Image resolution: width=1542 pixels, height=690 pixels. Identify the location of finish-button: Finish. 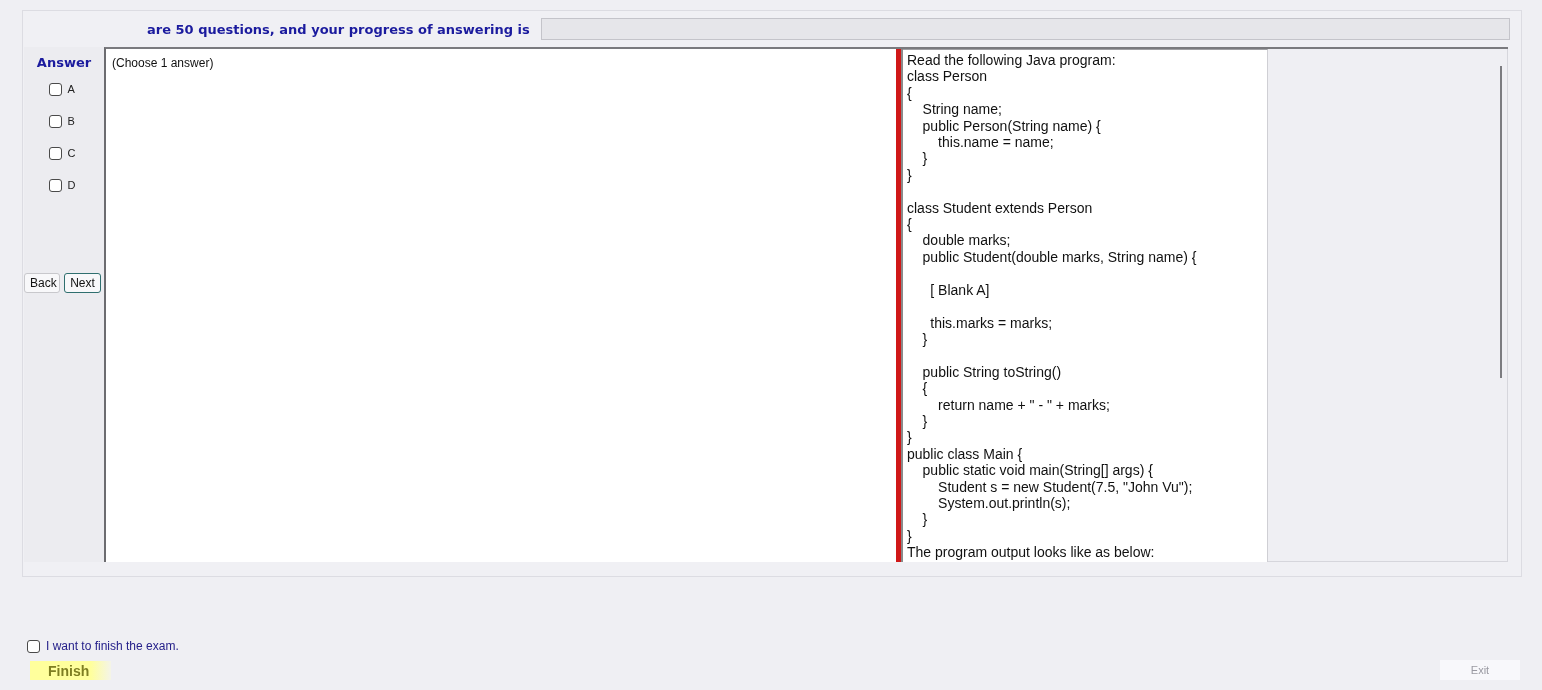
(70, 670).